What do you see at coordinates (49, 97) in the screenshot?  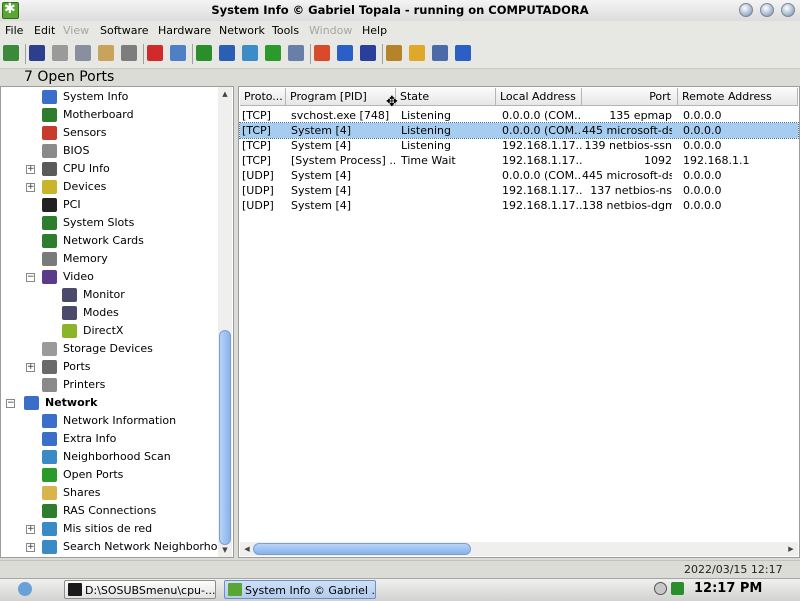 I see `info-icon` at bounding box center [49, 97].